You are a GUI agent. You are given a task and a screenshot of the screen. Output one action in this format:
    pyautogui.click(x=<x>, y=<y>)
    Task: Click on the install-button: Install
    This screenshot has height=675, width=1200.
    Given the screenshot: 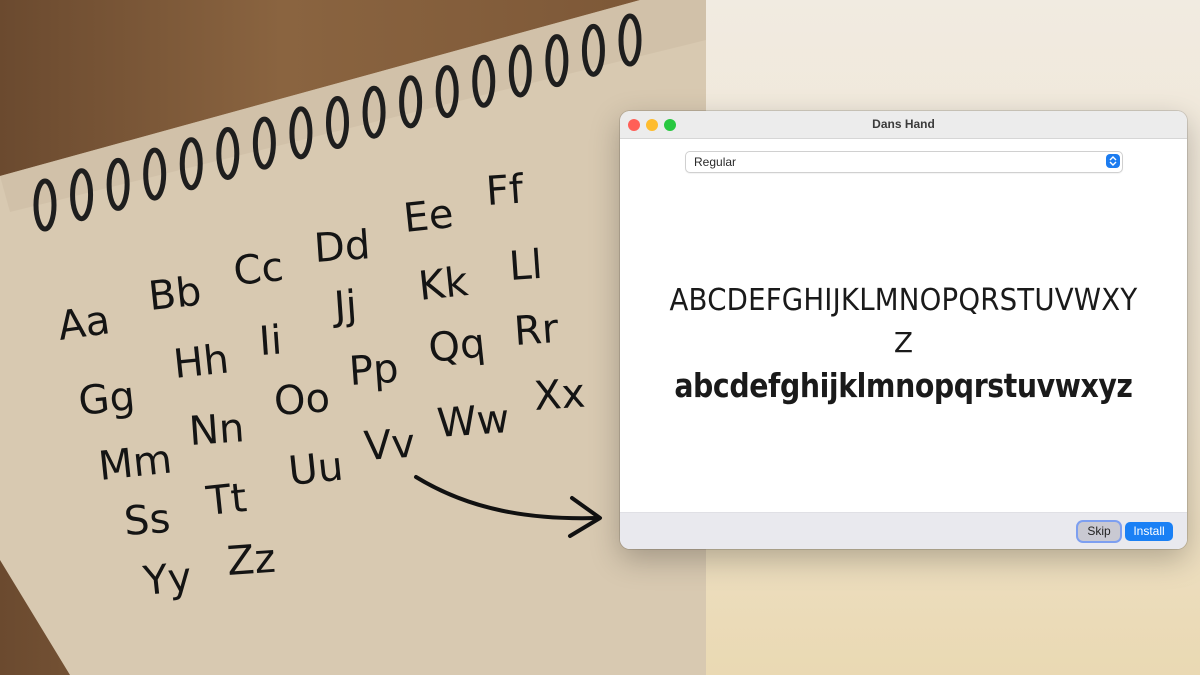 What is the action you would take?
    pyautogui.click(x=1149, y=531)
    